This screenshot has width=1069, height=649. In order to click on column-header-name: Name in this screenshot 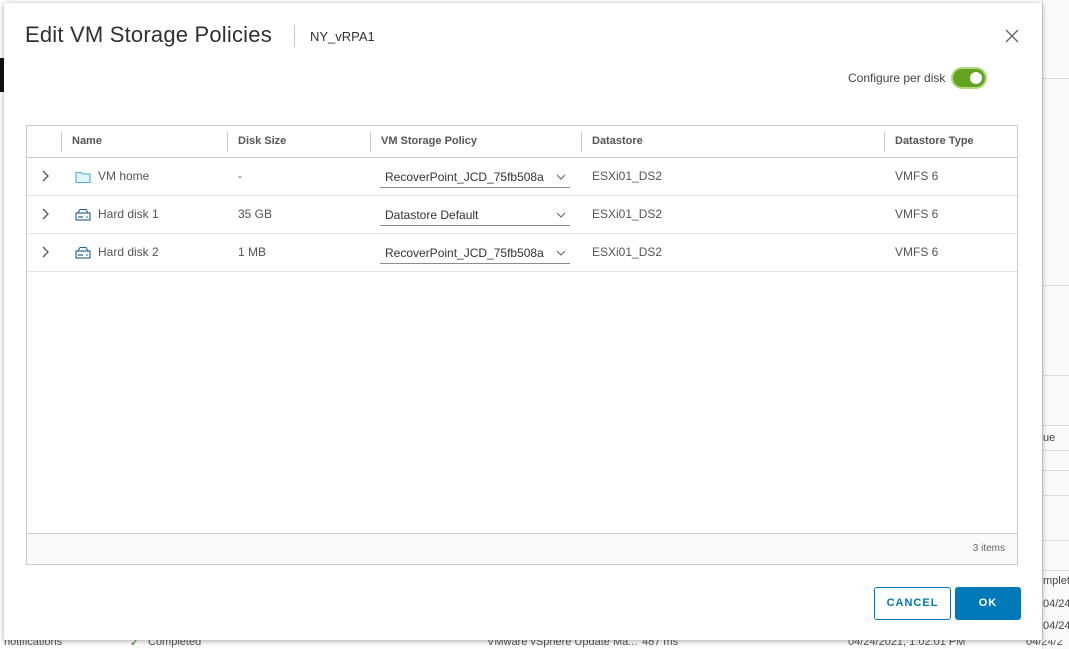, I will do `click(81, 141)`.